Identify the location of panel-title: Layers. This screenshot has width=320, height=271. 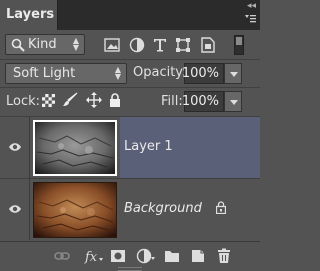
(30, 14).